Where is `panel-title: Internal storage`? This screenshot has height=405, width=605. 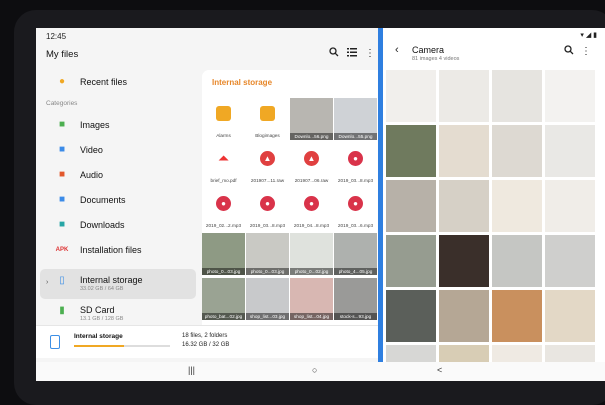
panel-title: Internal storage is located at coordinates (242, 82).